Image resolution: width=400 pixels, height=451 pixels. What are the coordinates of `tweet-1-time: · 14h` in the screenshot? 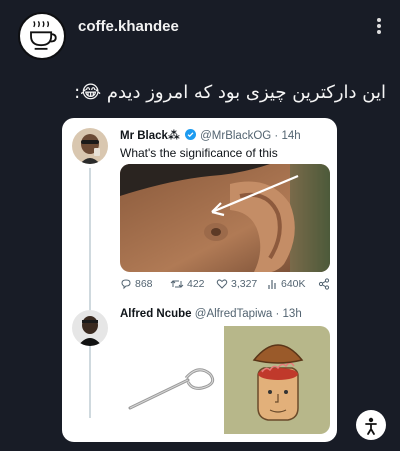 It's located at (287, 136).